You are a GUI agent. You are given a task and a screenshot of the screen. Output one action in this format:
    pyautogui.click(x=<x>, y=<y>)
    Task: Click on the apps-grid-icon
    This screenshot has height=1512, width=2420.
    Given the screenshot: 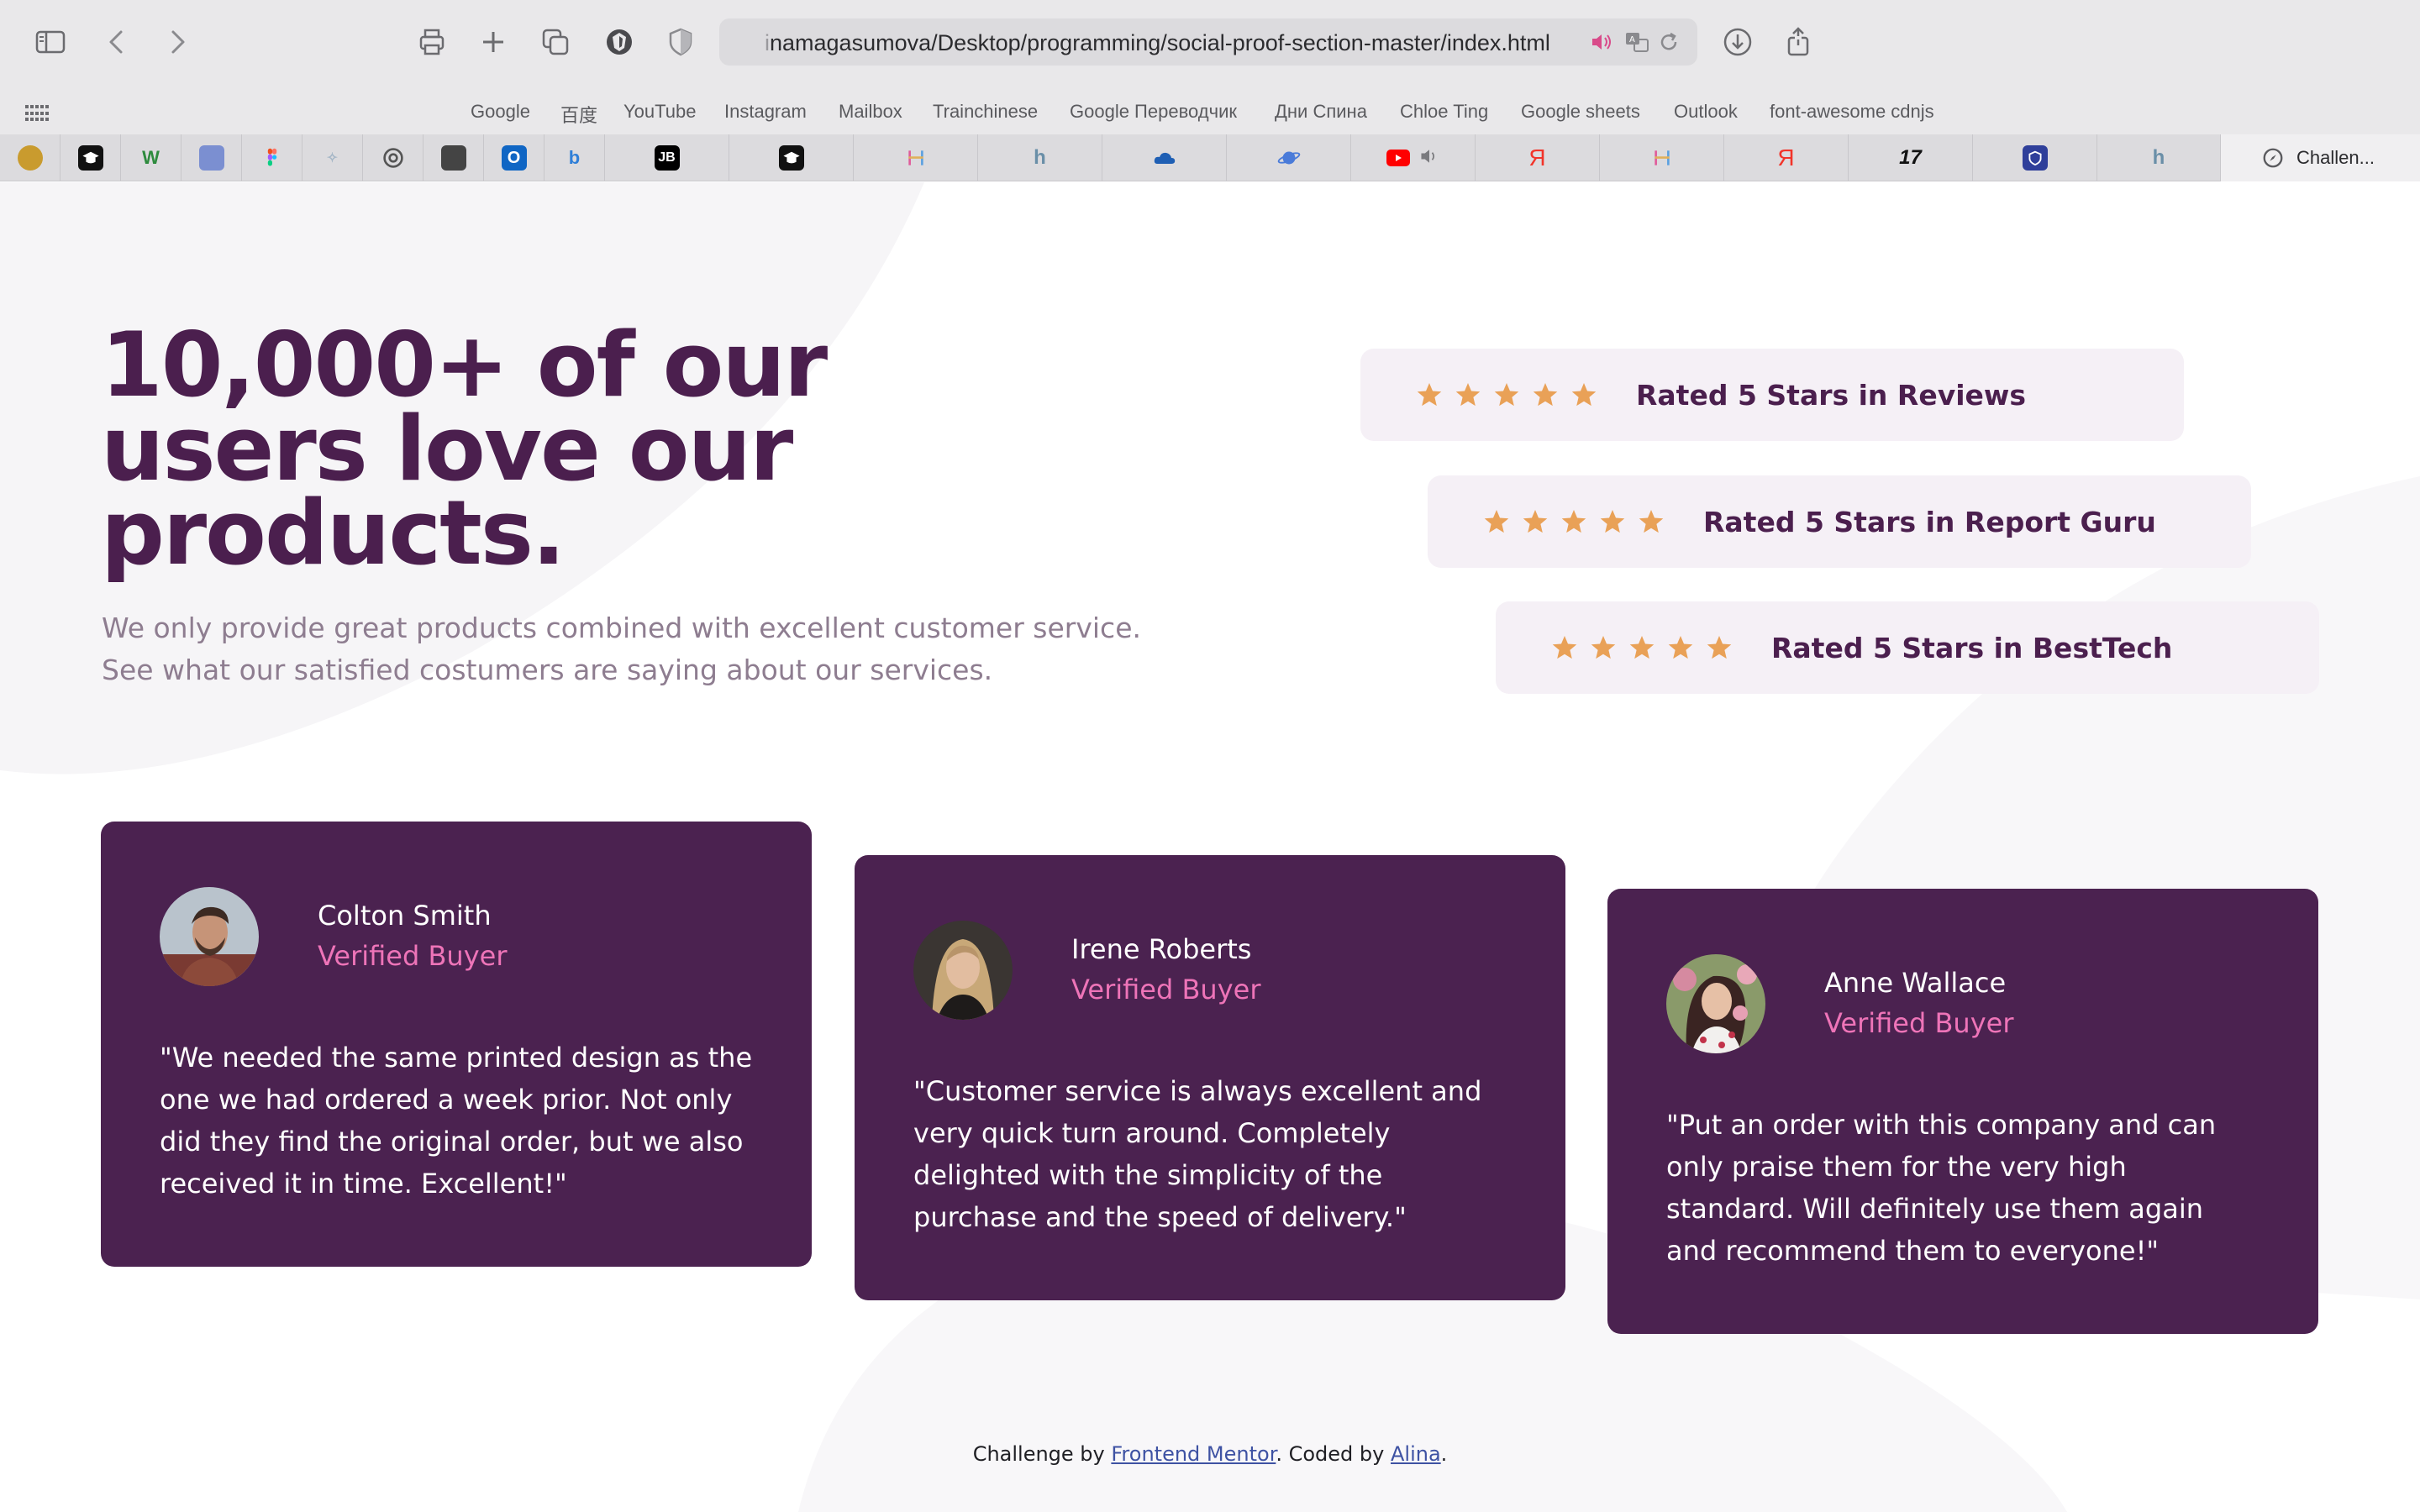 What is the action you would take?
    pyautogui.click(x=37, y=113)
    